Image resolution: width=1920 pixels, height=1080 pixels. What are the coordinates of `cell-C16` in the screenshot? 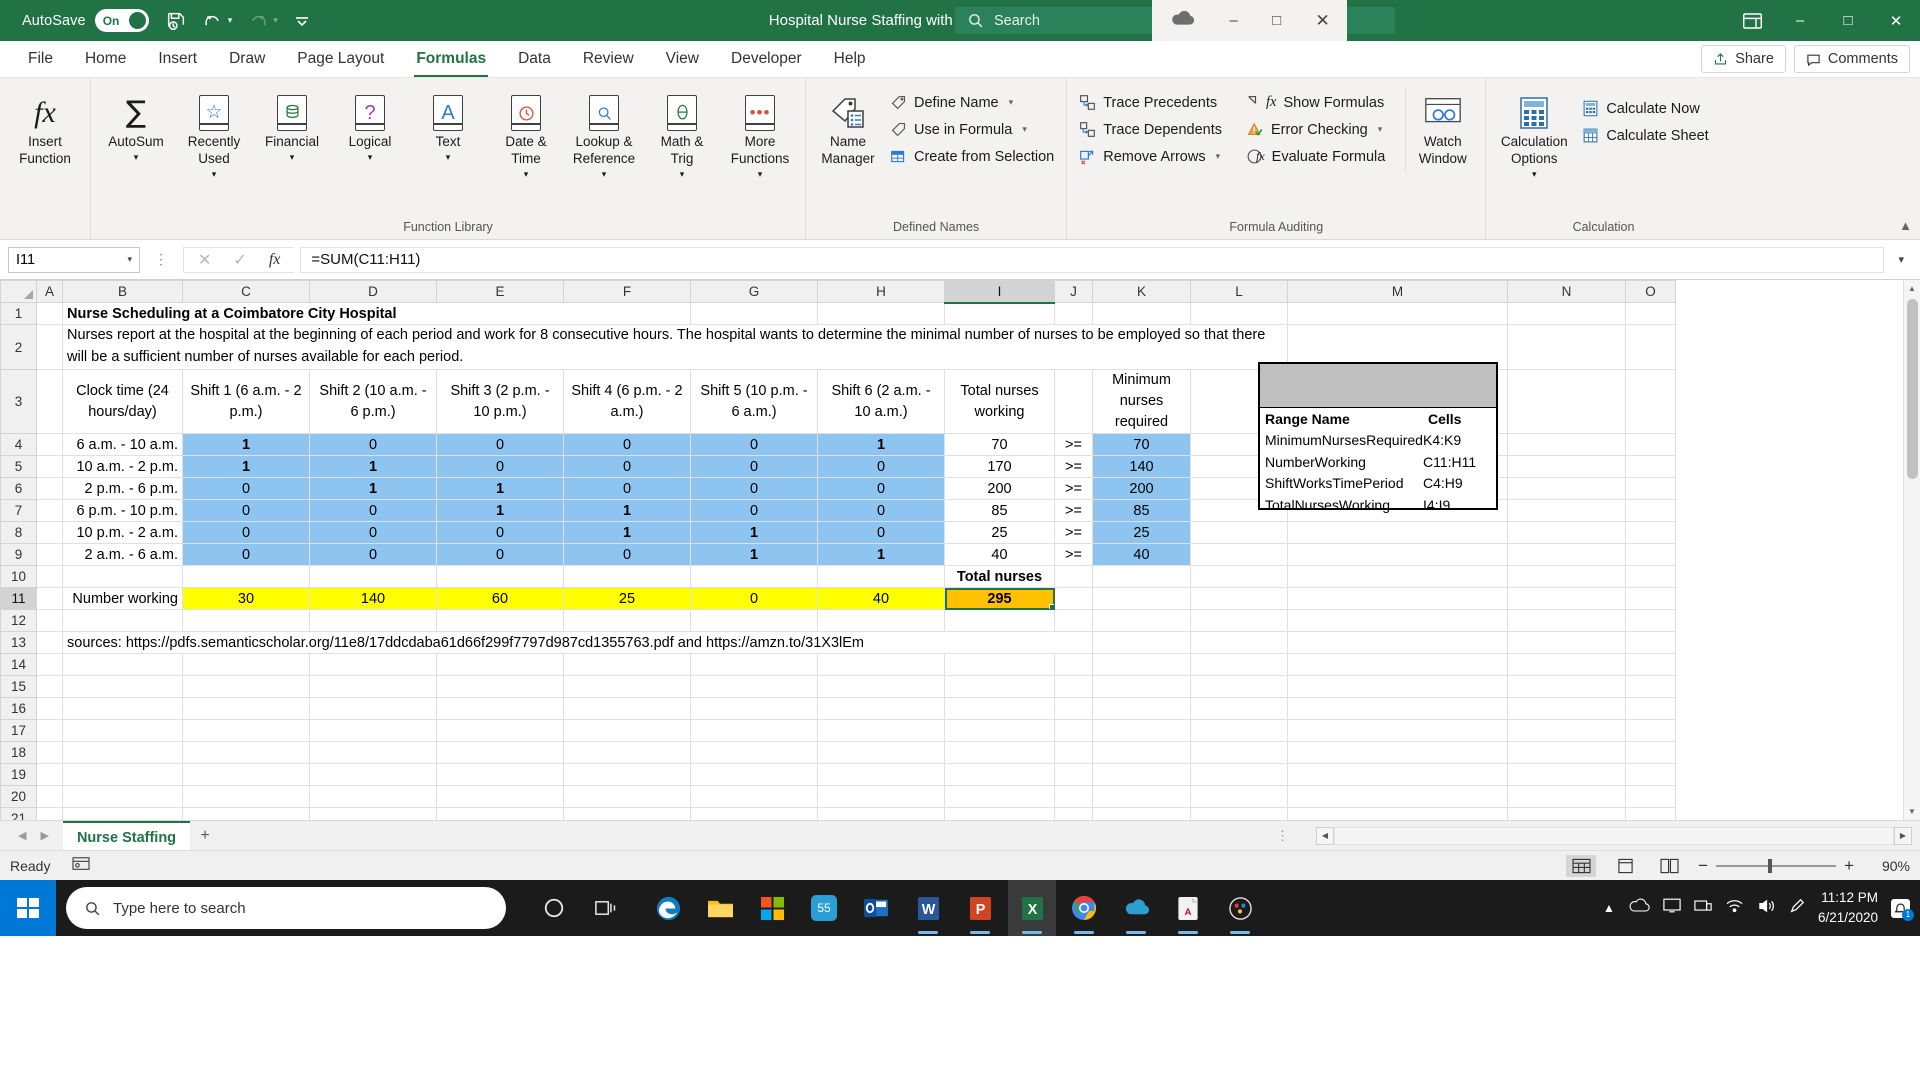 It's located at (246, 709).